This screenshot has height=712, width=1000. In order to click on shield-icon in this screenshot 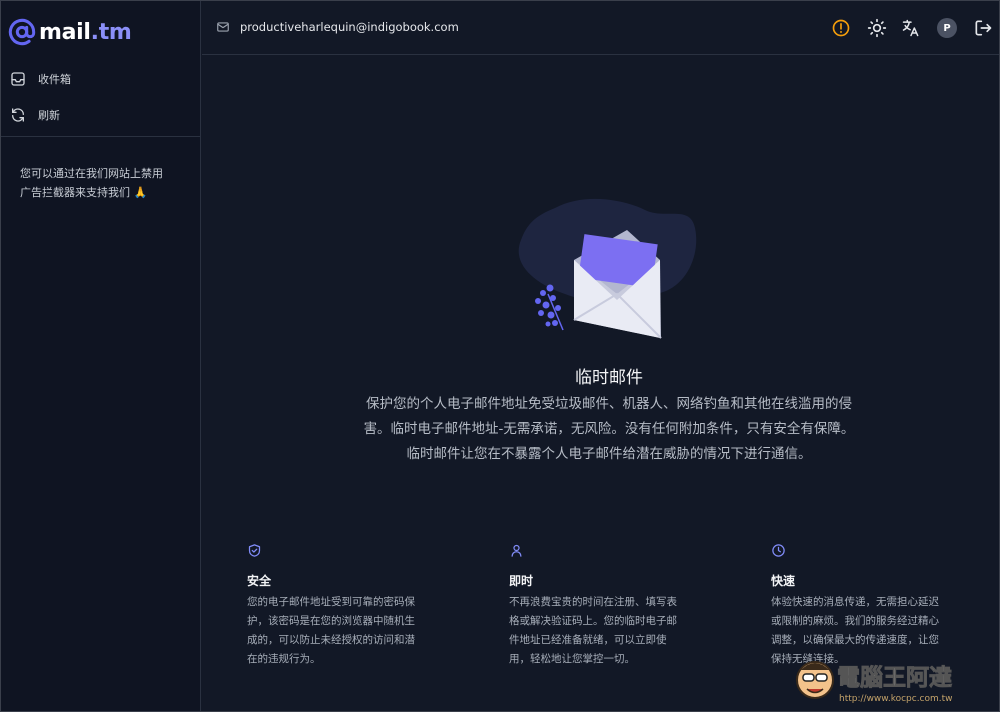, I will do `click(254, 550)`.